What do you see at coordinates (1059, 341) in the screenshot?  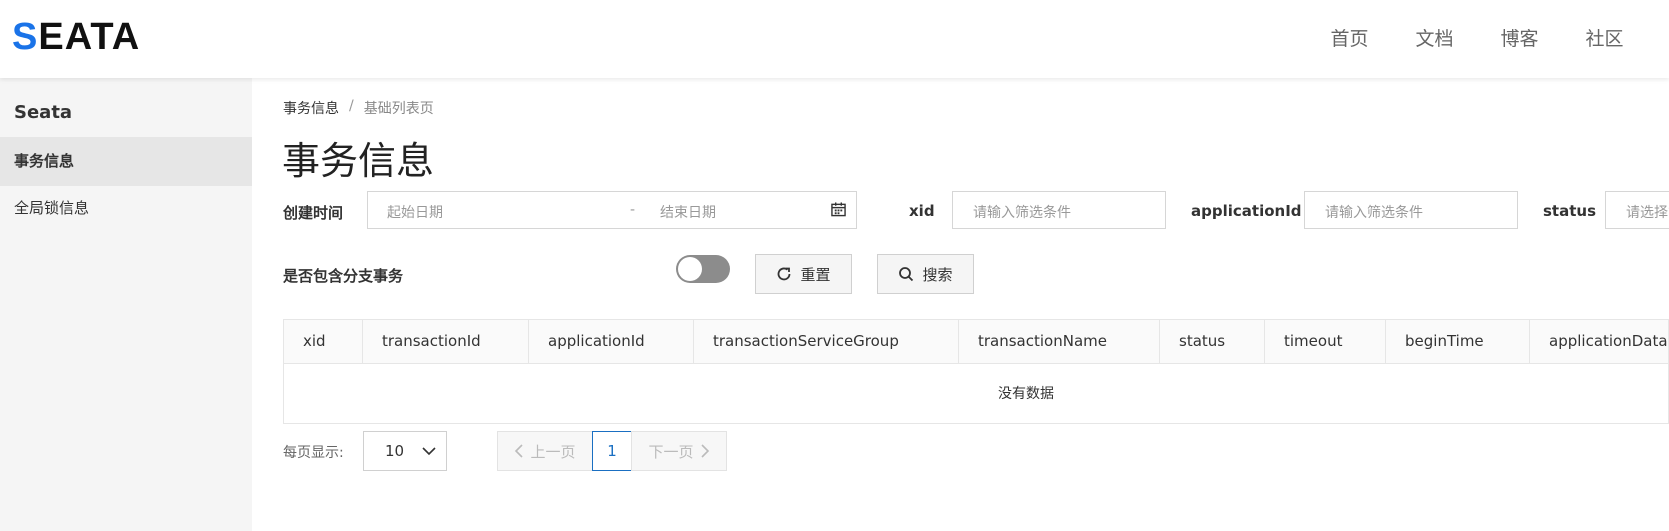 I see `col-transaction-name: transactionName` at bounding box center [1059, 341].